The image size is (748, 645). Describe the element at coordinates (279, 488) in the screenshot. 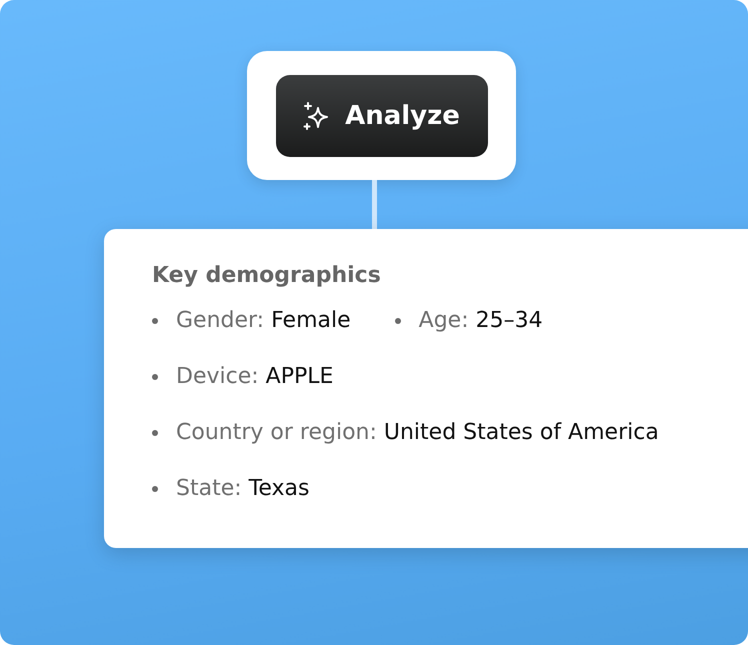

I see `field-value: Texas` at that location.